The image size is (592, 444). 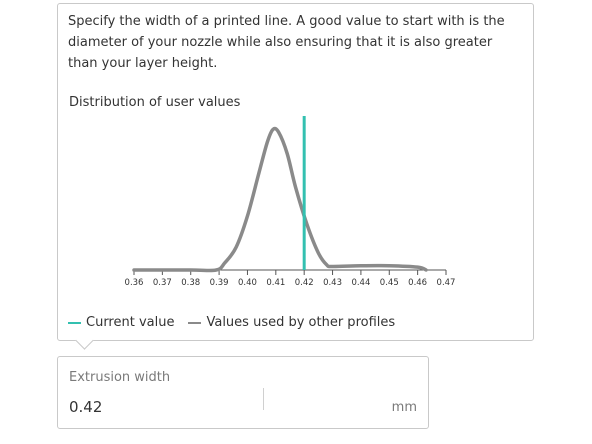 What do you see at coordinates (190, 283) in the screenshot?
I see `x-axis-tick-label: 0.38` at bounding box center [190, 283].